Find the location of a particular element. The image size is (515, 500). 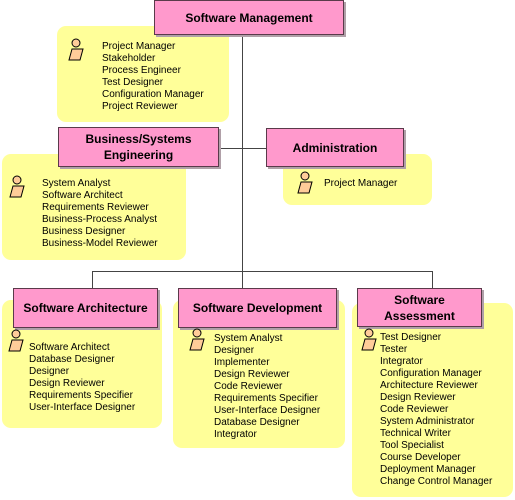

role-item: Business-Model Reviewer is located at coordinates (100, 243).